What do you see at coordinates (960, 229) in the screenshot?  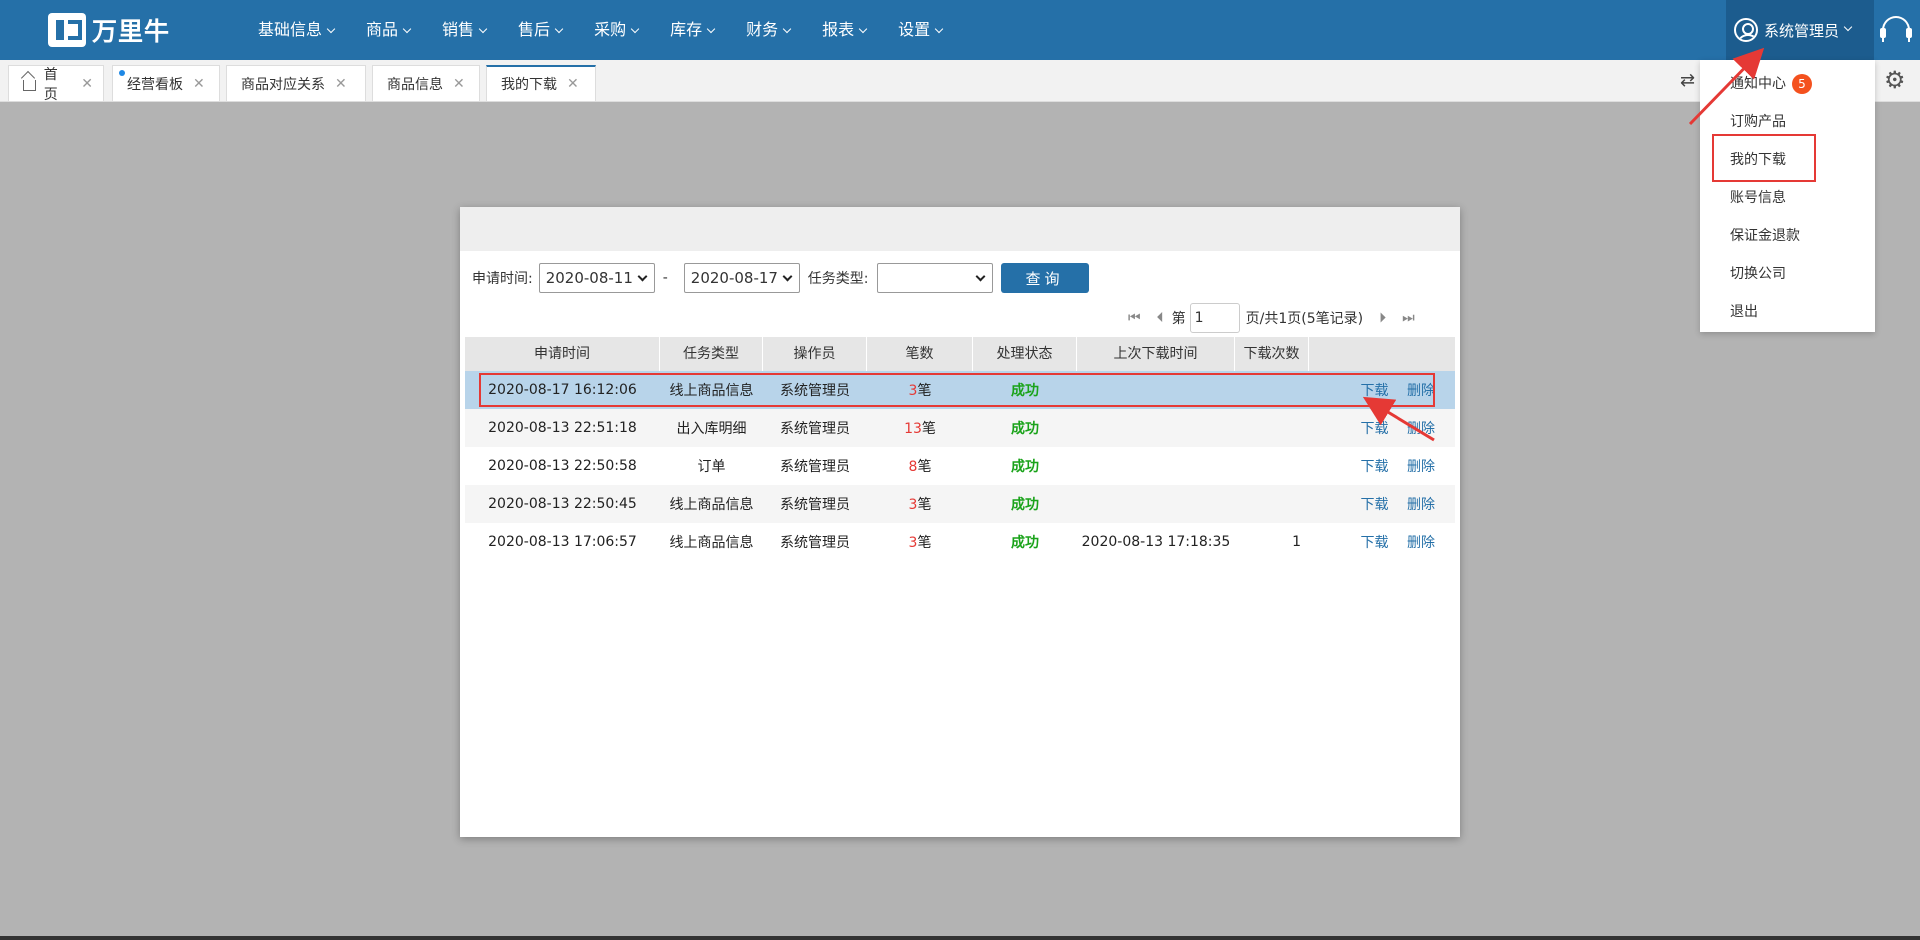 I see `dialog-header` at bounding box center [960, 229].